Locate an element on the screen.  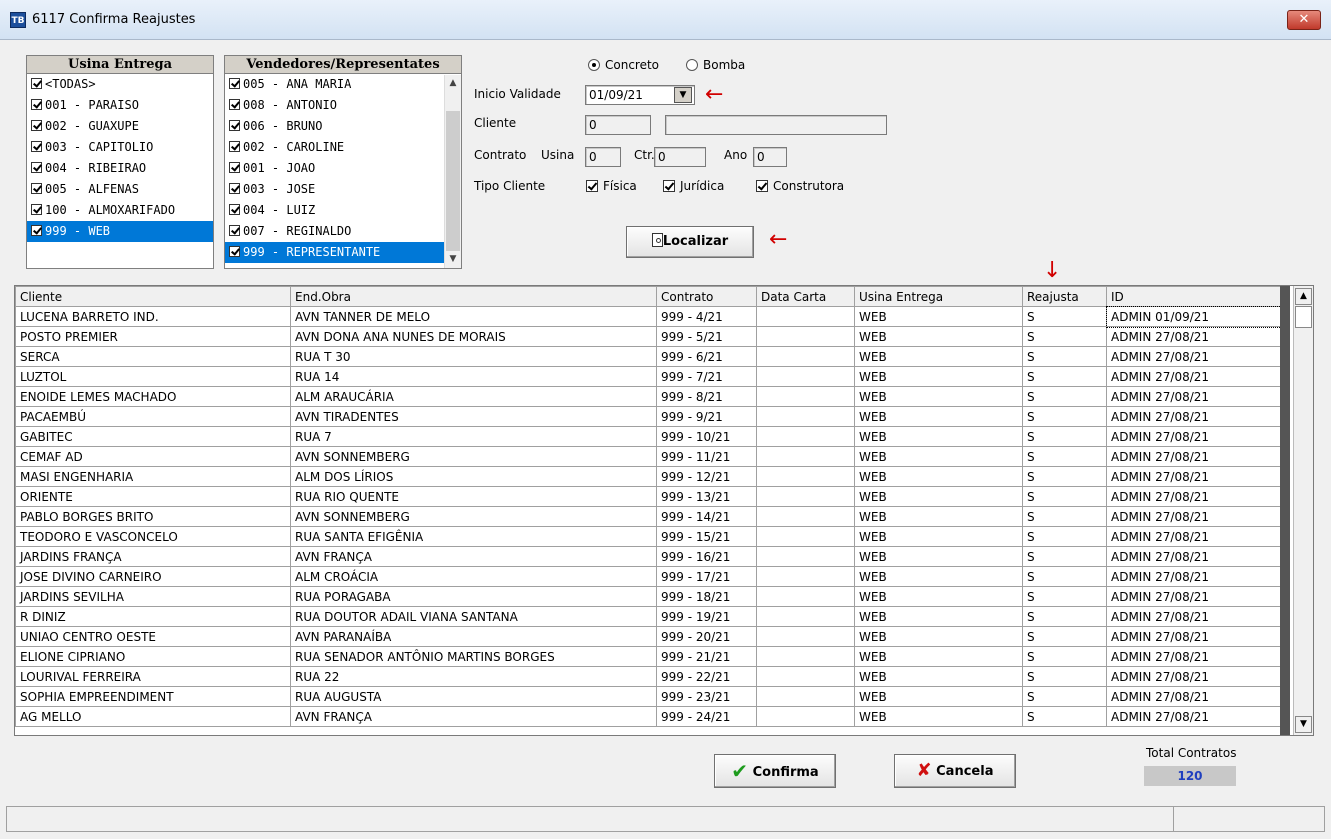
date-dropdown-button: ▼ is located at coordinates (683, 95).